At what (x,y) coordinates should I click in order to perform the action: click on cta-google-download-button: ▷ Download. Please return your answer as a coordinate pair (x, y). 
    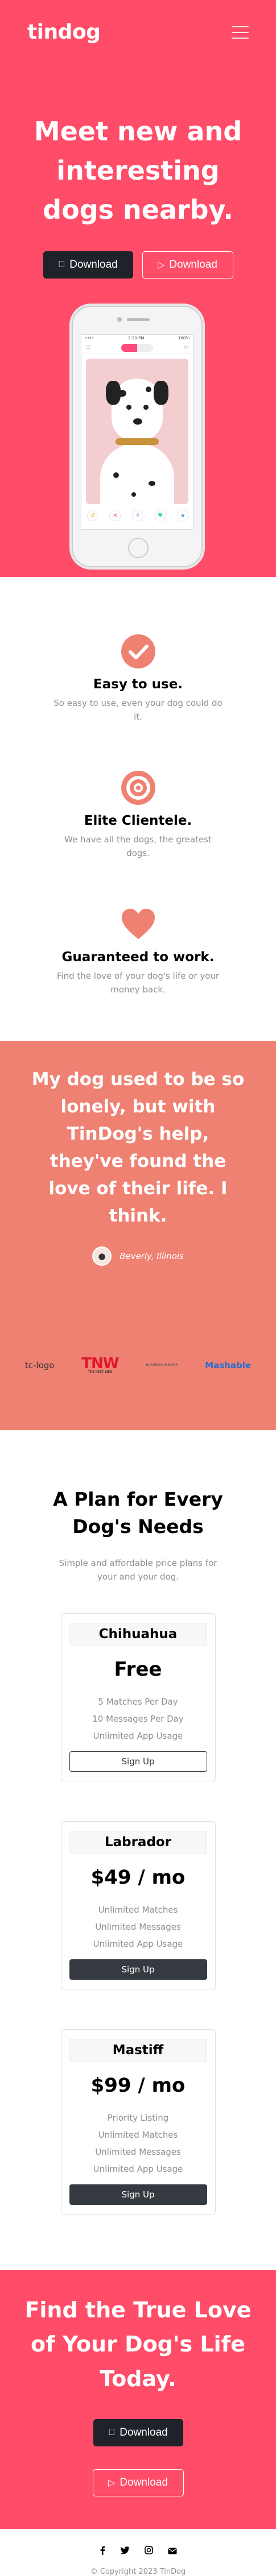
    Looking at the image, I should click on (138, 2483).